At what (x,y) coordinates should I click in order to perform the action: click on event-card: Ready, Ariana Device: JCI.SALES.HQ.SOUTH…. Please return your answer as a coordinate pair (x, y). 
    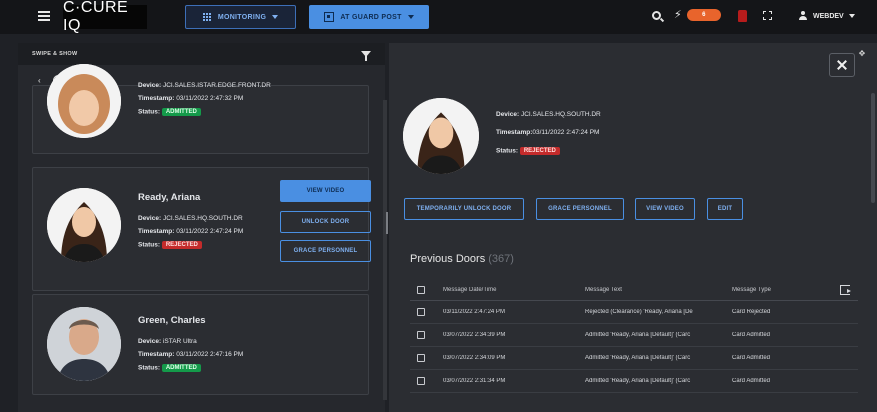
    Looking at the image, I should click on (201, 229).